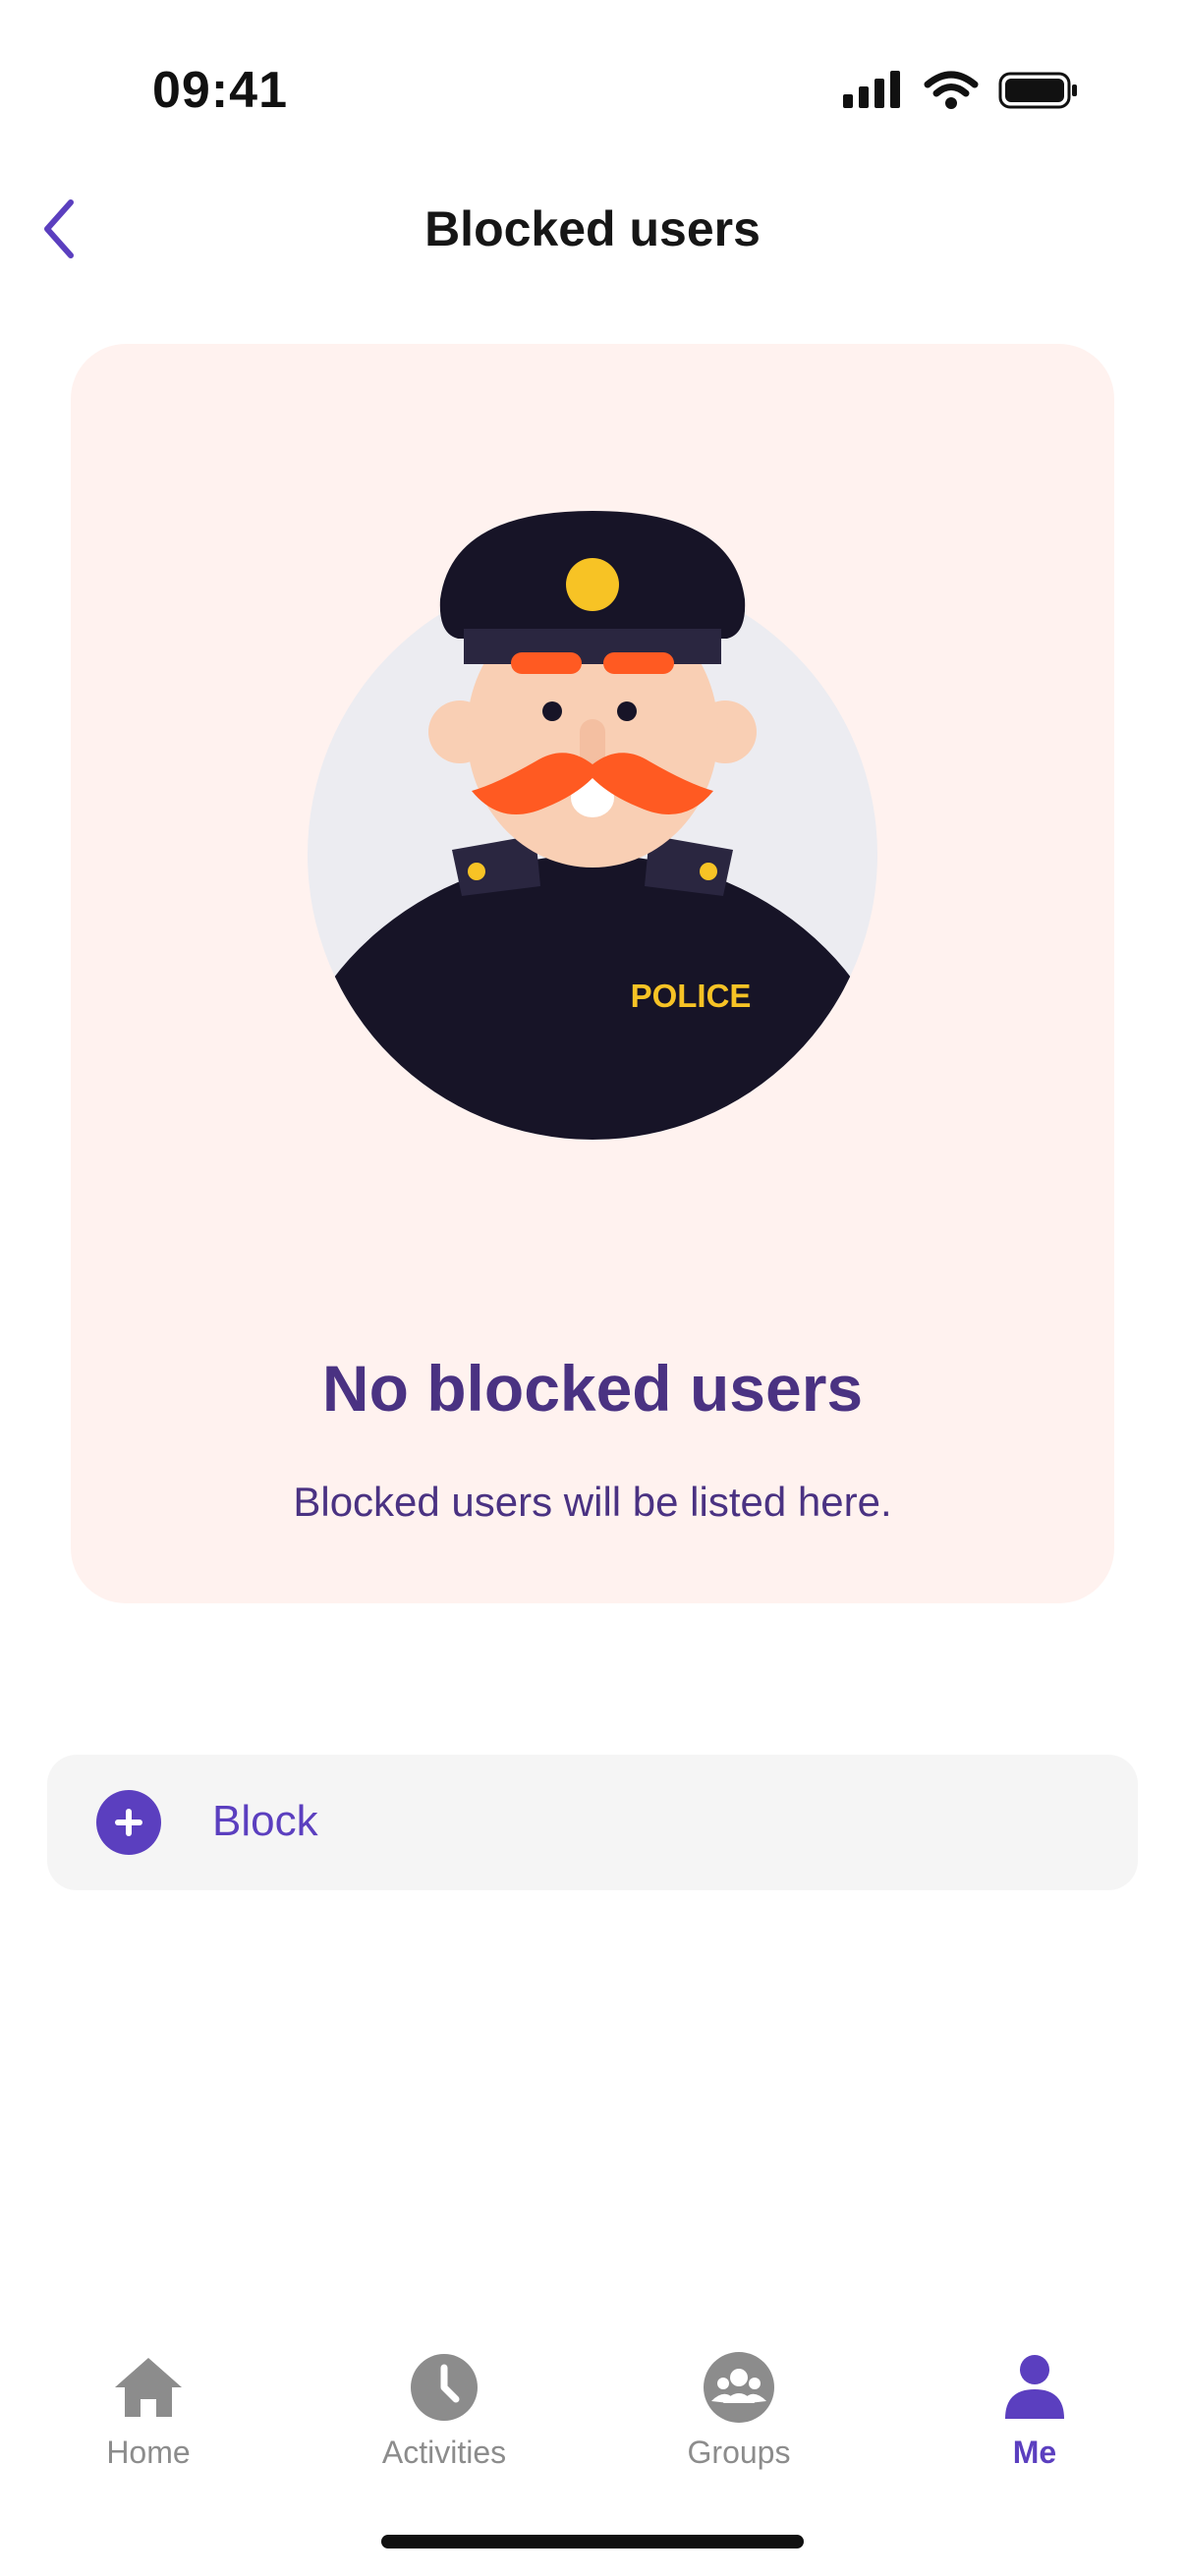 The height and width of the screenshot is (2576, 1185). I want to click on wifi-icon, so click(952, 90).